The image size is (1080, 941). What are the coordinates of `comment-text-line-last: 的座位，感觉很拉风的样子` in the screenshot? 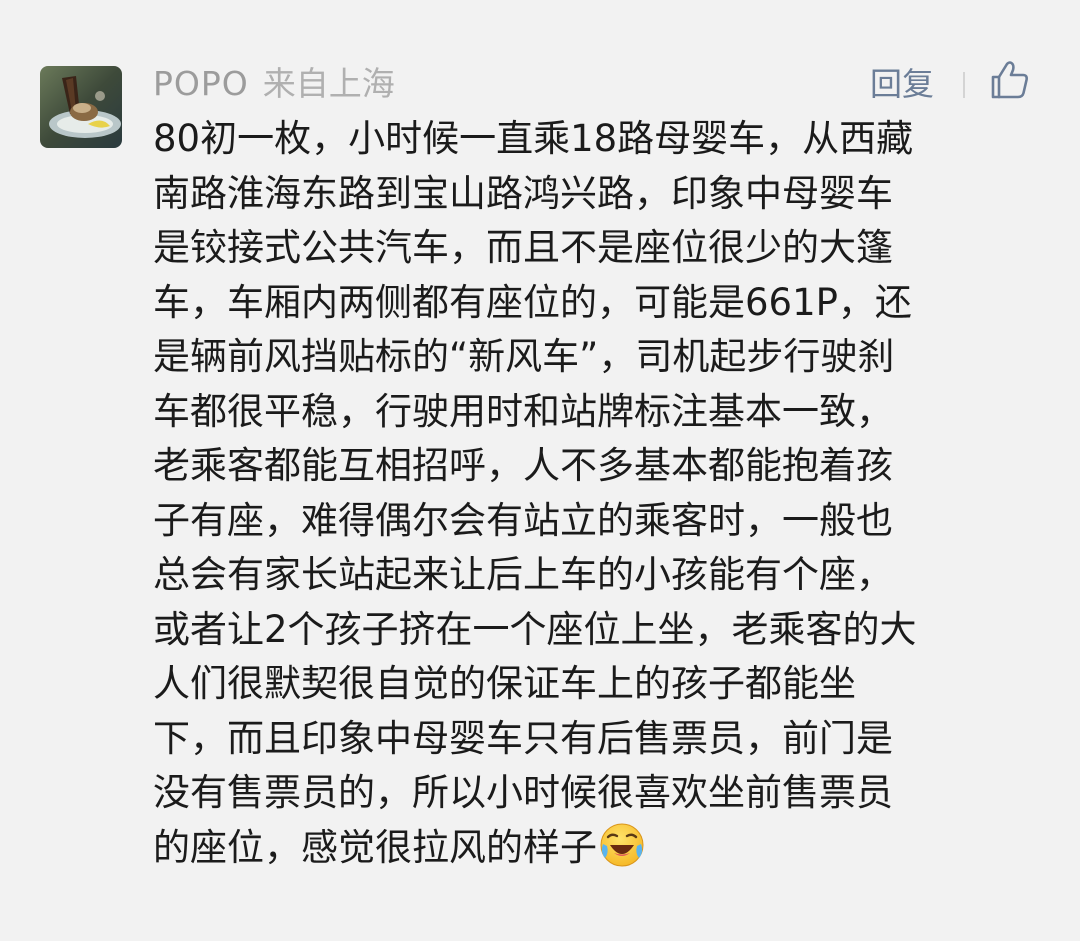 It's located at (593, 848).